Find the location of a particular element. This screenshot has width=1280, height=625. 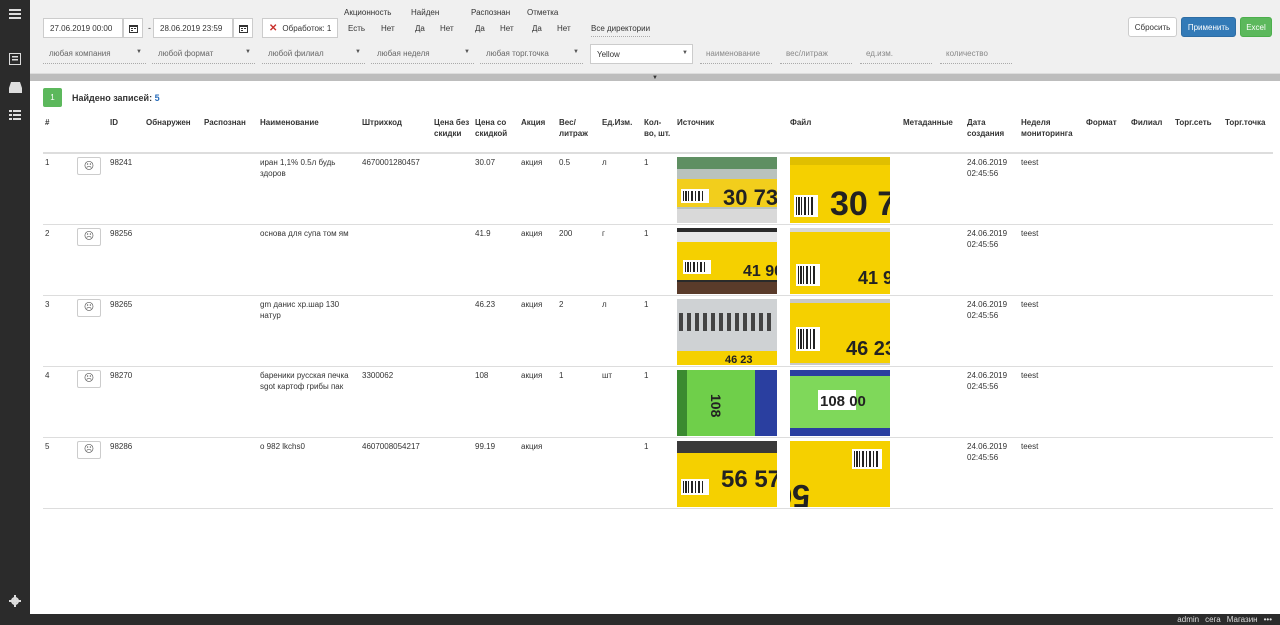

col-header: Торг.сеть is located at coordinates (1198, 134).